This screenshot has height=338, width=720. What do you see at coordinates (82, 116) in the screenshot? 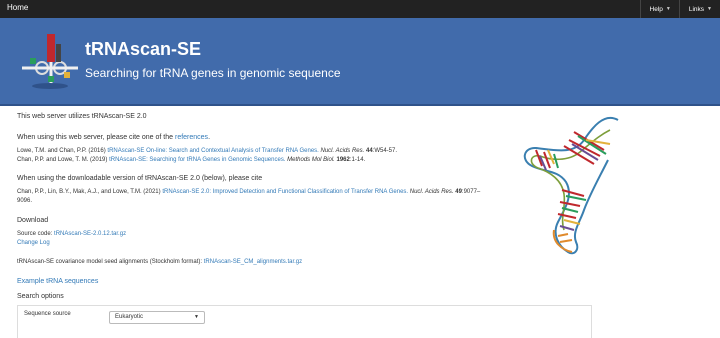
I see `intro-text: This web server utilizes tRNAscan-SE 2.0` at bounding box center [82, 116].